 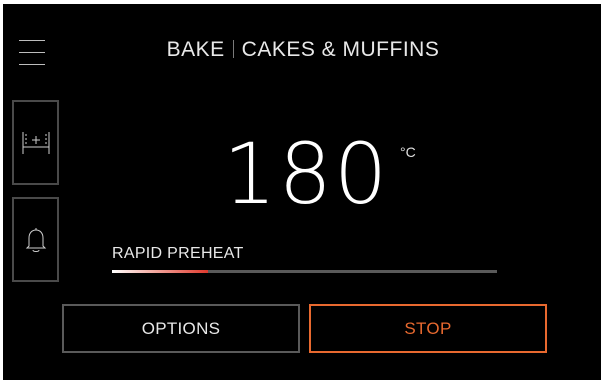 I want to click on preheat-progress-bar, so click(x=304, y=271).